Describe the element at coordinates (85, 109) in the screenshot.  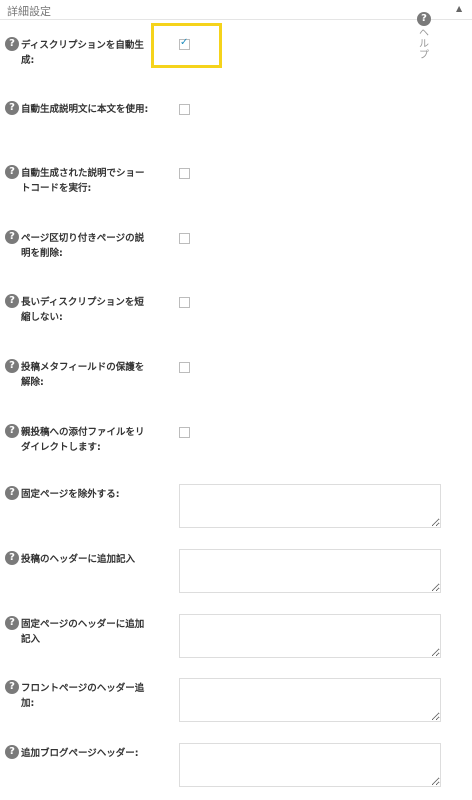
I see `setting-label: 自動生成説明文に本文を使用:` at that location.